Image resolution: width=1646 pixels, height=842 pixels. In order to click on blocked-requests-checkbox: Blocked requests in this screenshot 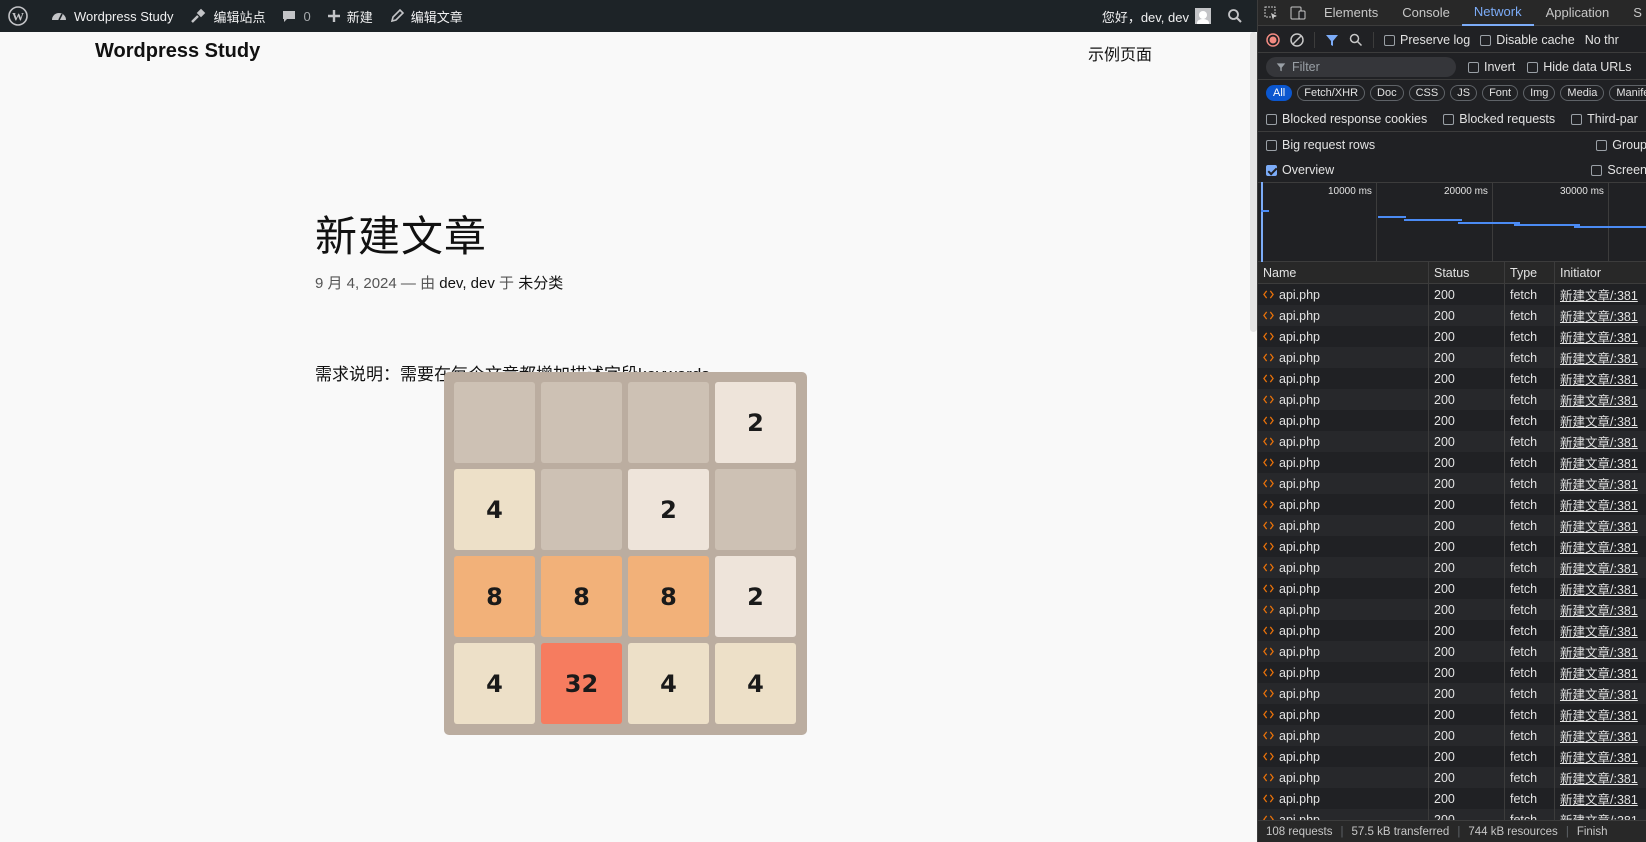, I will do `click(1499, 119)`.